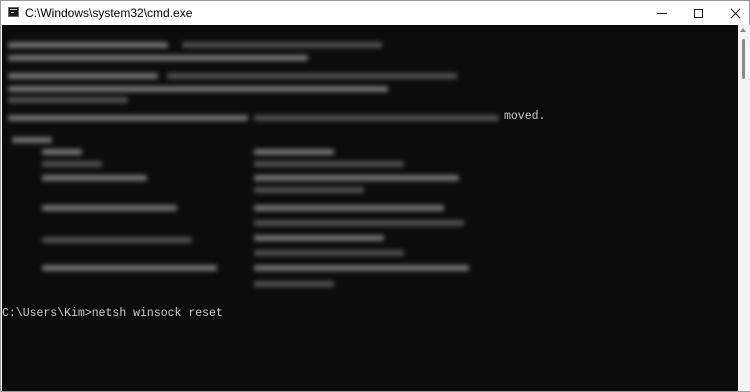  What do you see at coordinates (744, 208) in the screenshot?
I see `vertical-scrollbar` at bounding box center [744, 208].